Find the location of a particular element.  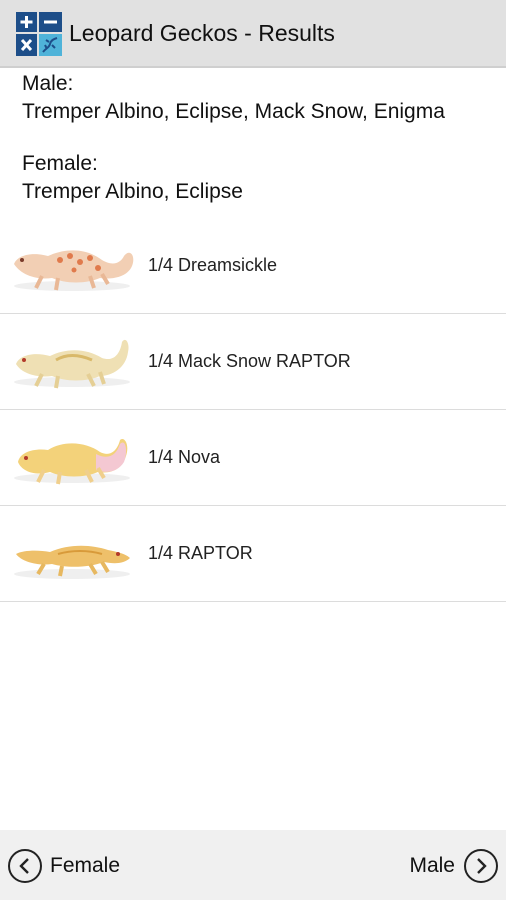

app-bar: Leopard Geckos - Results is located at coordinates (253, 34).